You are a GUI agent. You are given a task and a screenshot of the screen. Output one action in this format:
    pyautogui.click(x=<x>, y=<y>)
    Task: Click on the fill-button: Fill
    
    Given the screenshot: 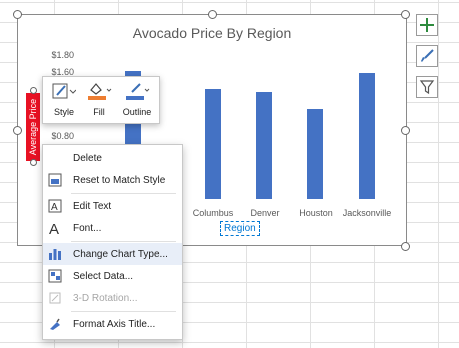 What is the action you would take?
    pyautogui.click(x=99, y=99)
    